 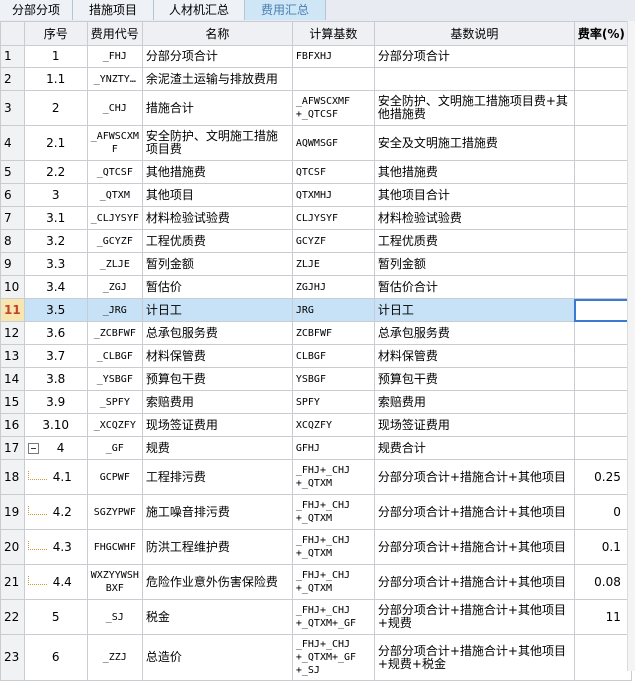 I want to click on cell-base: _FHJ+_CHJ +_QTXM, so click(x=333, y=477).